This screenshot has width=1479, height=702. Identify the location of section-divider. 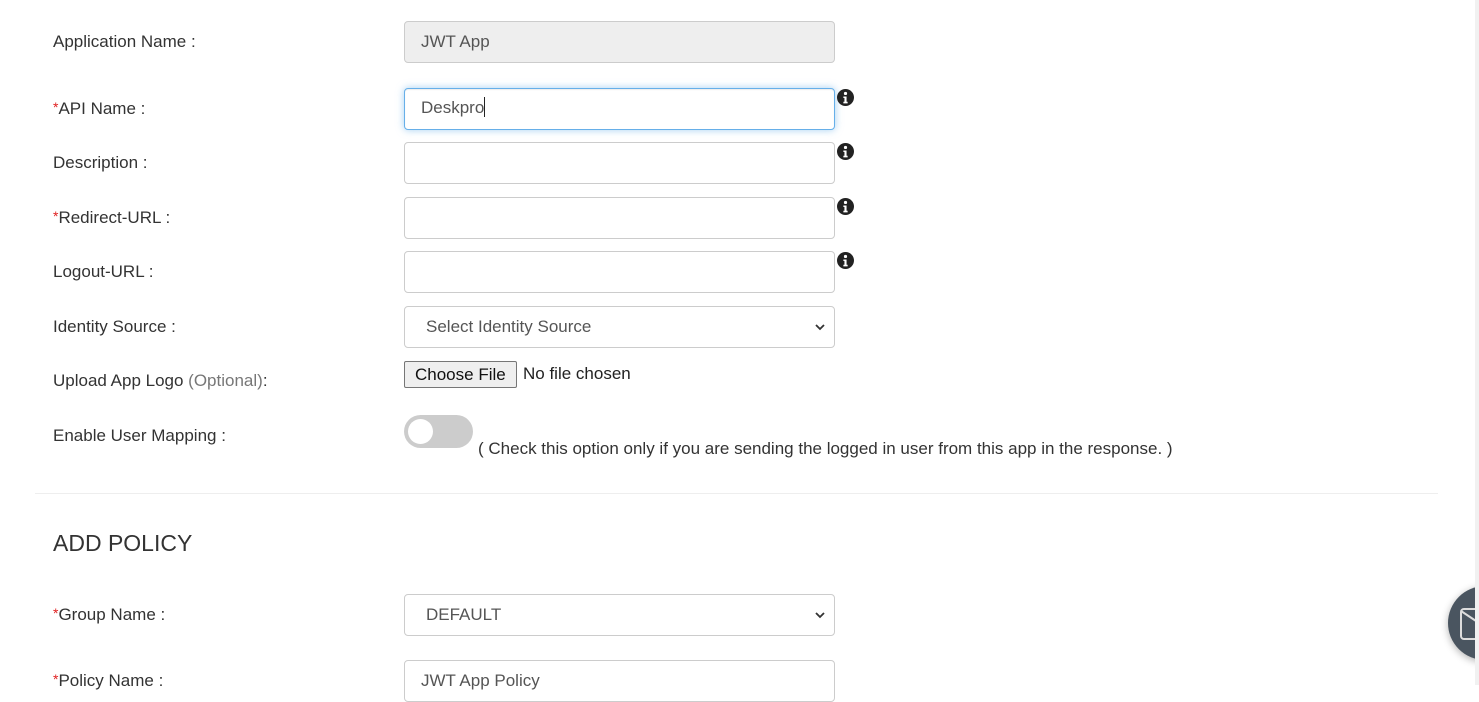
(736, 493).